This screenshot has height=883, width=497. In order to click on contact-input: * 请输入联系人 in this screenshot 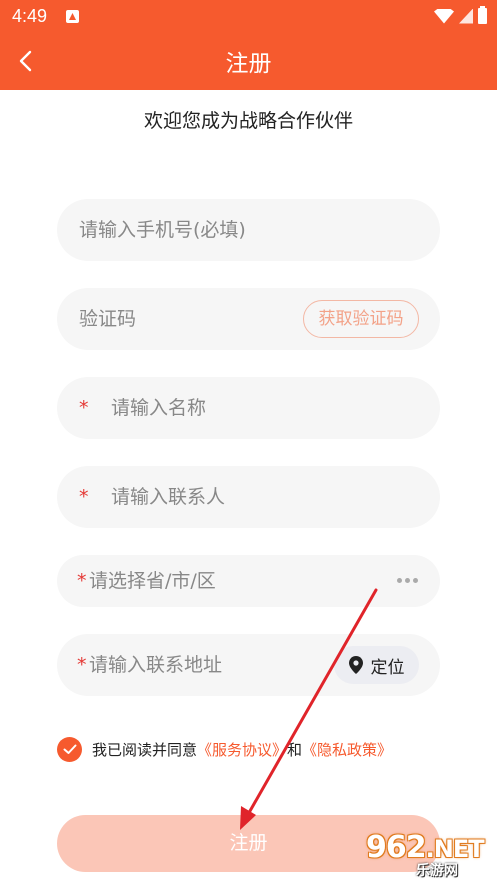, I will do `click(248, 497)`.